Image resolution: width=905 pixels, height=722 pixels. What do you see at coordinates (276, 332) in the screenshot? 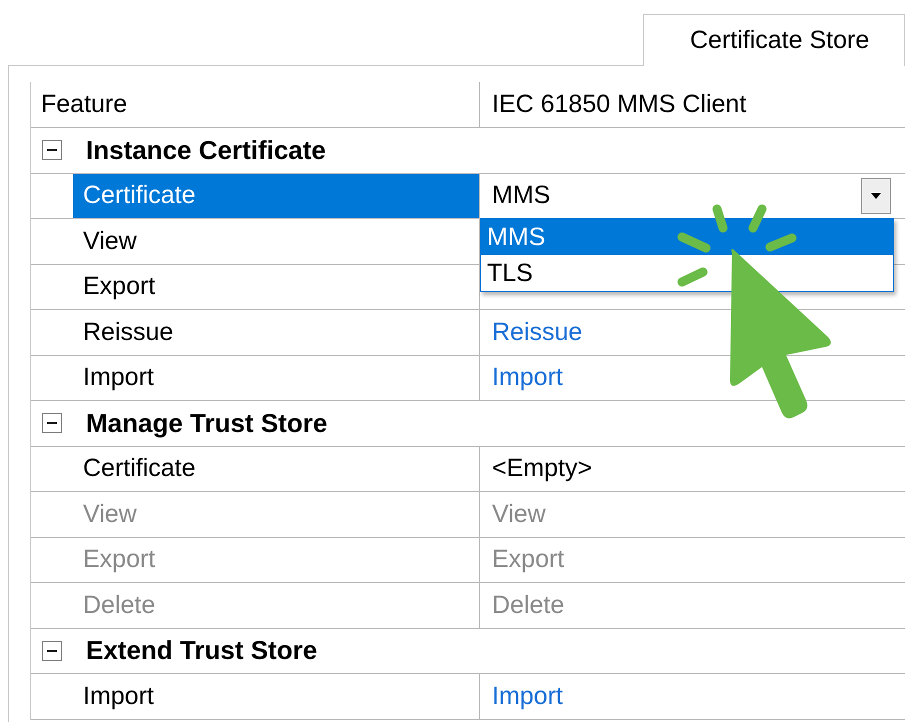
I see `property-name: Reissue` at bounding box center [276, 332].